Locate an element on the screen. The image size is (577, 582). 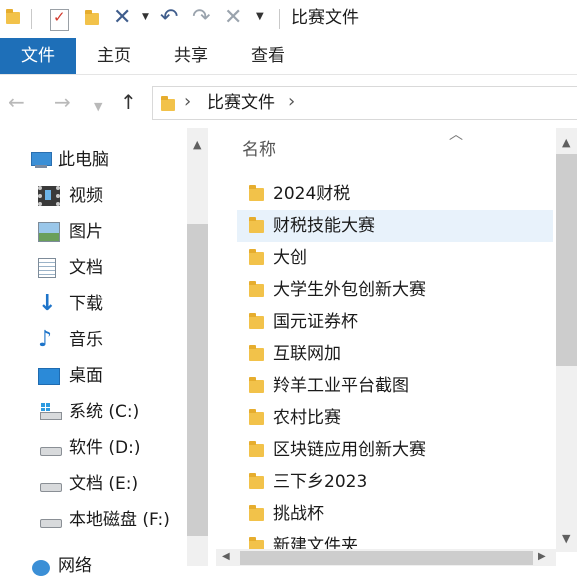
column-header-name: 名称 is located at coordinates (259, 150).